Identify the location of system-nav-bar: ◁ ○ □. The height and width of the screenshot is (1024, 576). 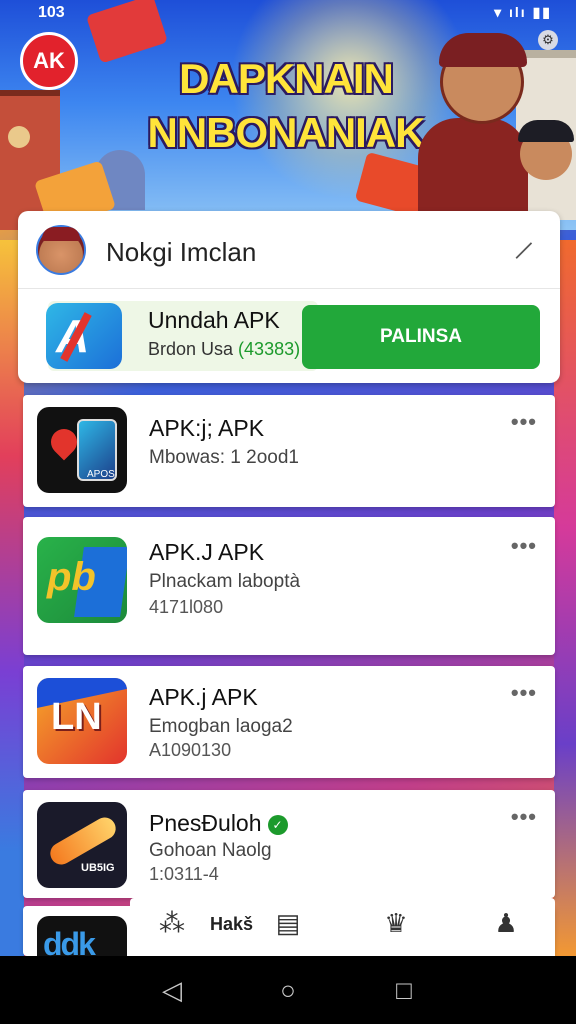
(288, 990).